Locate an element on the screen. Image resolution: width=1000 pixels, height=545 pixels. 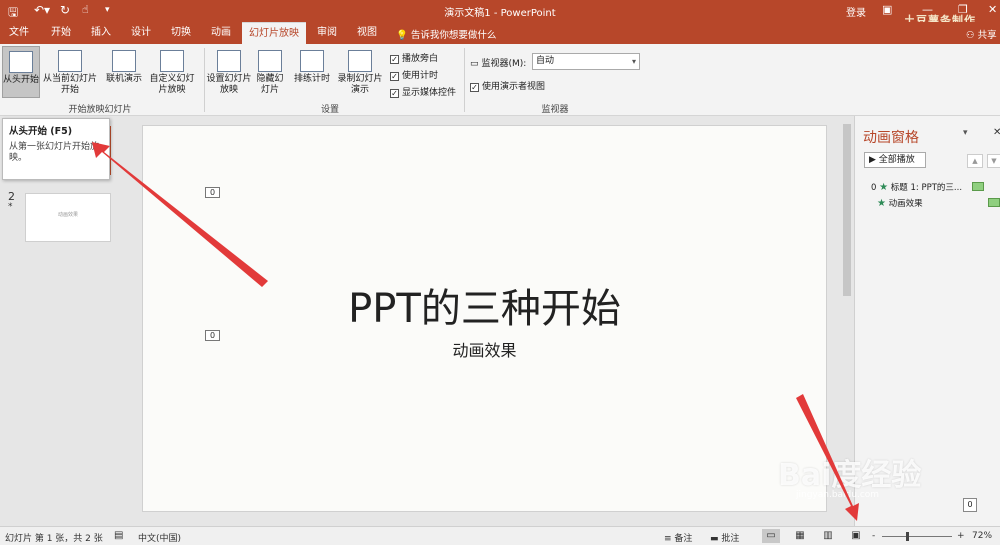
lightbulb-icon: 💡 is located at coordinates (402, 35).